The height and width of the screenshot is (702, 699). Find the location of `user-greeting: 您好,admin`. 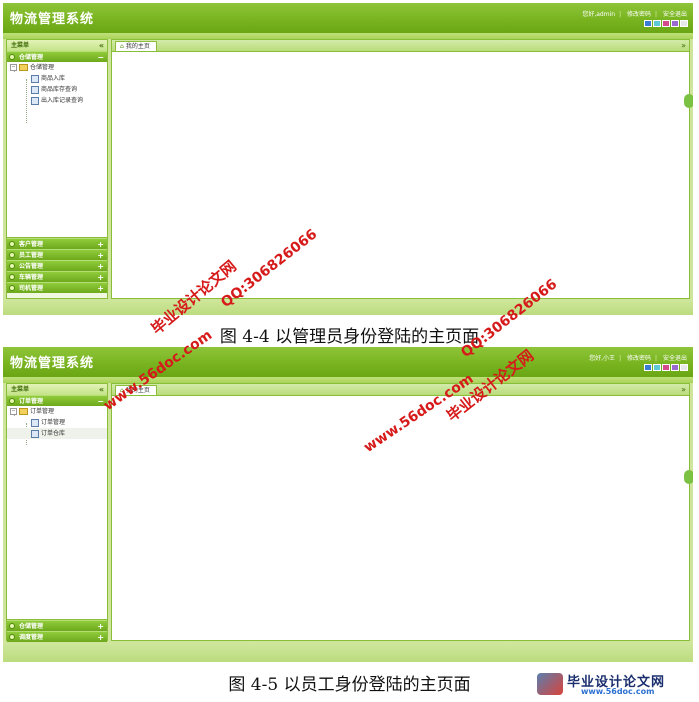

user-greeting: 您好,admin is located at coordinates (599, 14).